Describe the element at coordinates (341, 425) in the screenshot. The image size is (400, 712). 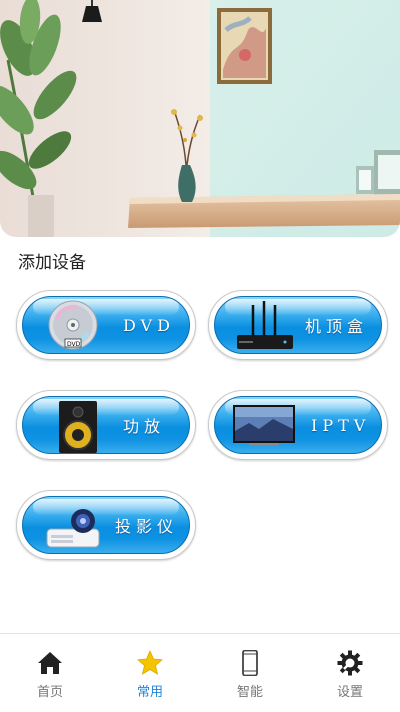
I see `iptv-label: IPTV` at that location.